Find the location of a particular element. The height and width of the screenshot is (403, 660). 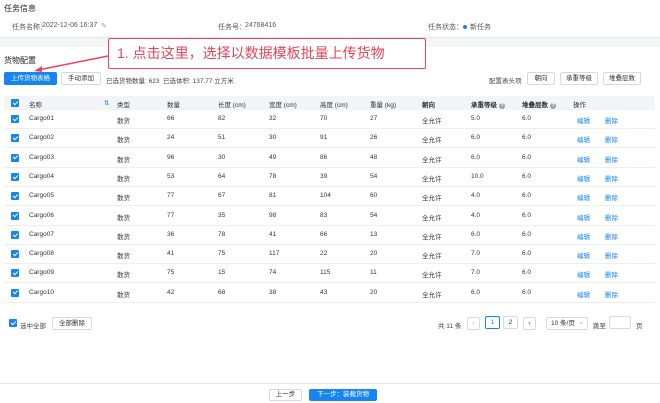

manual-add-button: 手动添加 is located at coordinates (81, 78).